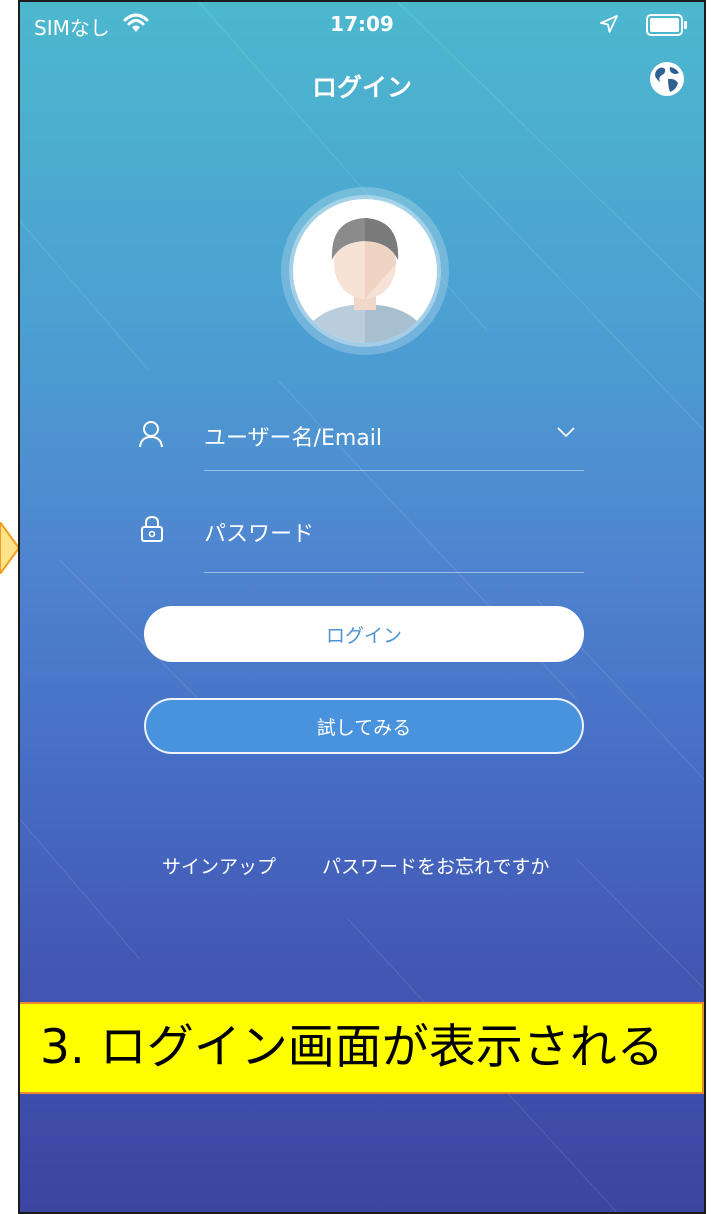  Describe the element at coordinates (361, 87) in the screenshot. I see `page-title: ログイン` at that location.